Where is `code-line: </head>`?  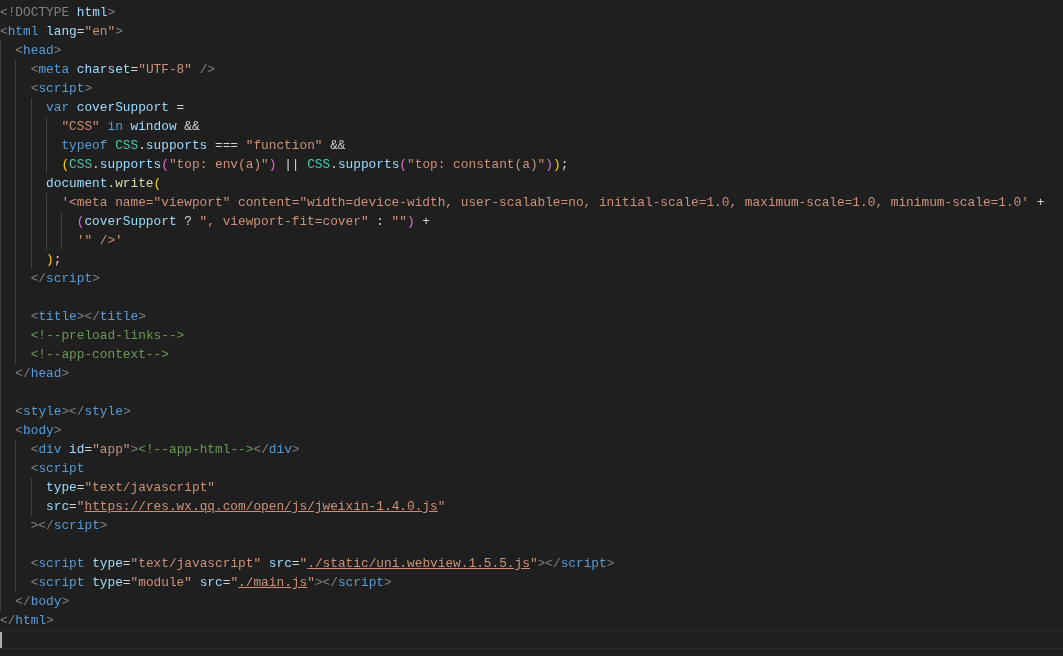 code-line: </head> is located at coordinates (42, 374).